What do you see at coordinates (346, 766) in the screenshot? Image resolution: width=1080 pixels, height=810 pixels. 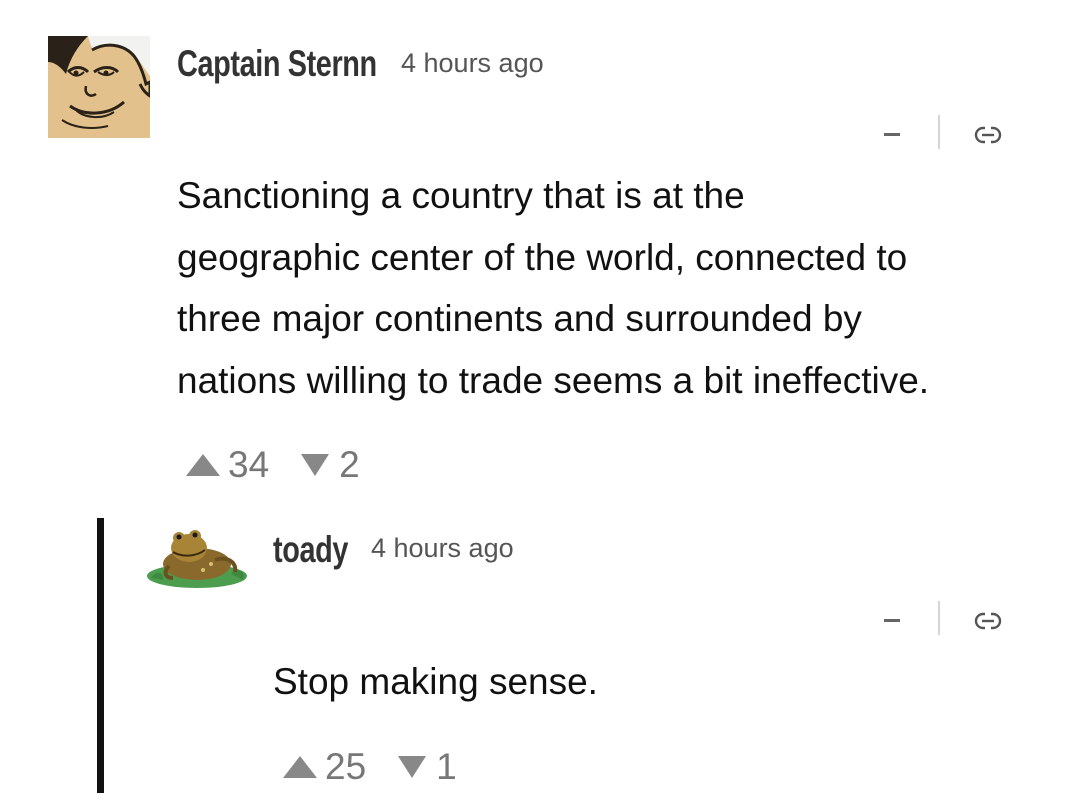 I see `upvote-count: 25` at bounding box center [346, 766].